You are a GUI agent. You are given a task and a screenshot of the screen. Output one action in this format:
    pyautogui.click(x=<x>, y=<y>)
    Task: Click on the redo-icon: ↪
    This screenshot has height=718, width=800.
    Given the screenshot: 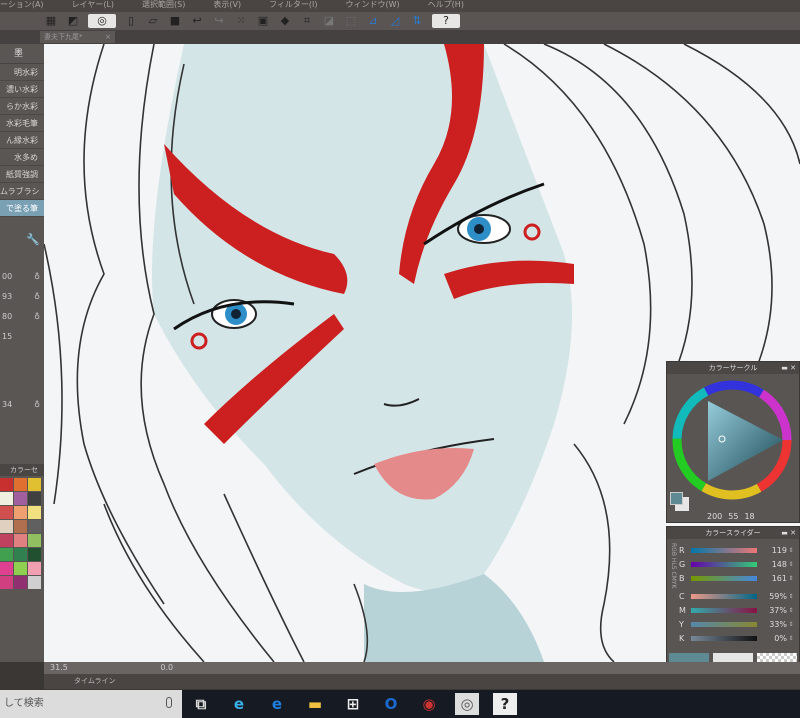 What is the action you would take?
    pyautogui.click(x=219, y=21)
    